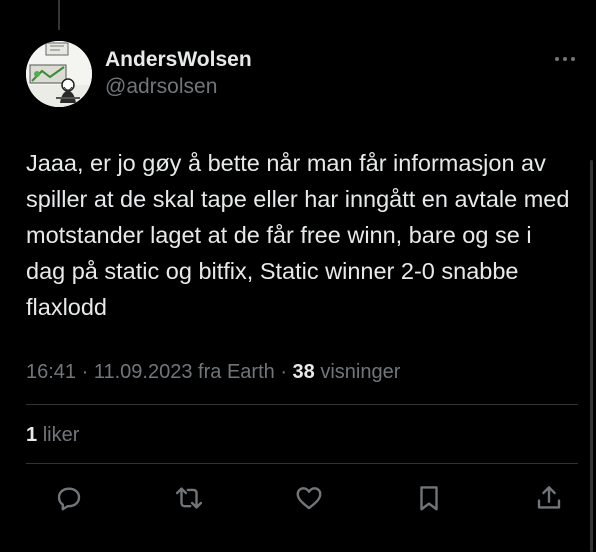 This screenshot has width=596, height=552. I want to click on display-name: AndersWolsen, so click(178, 60).